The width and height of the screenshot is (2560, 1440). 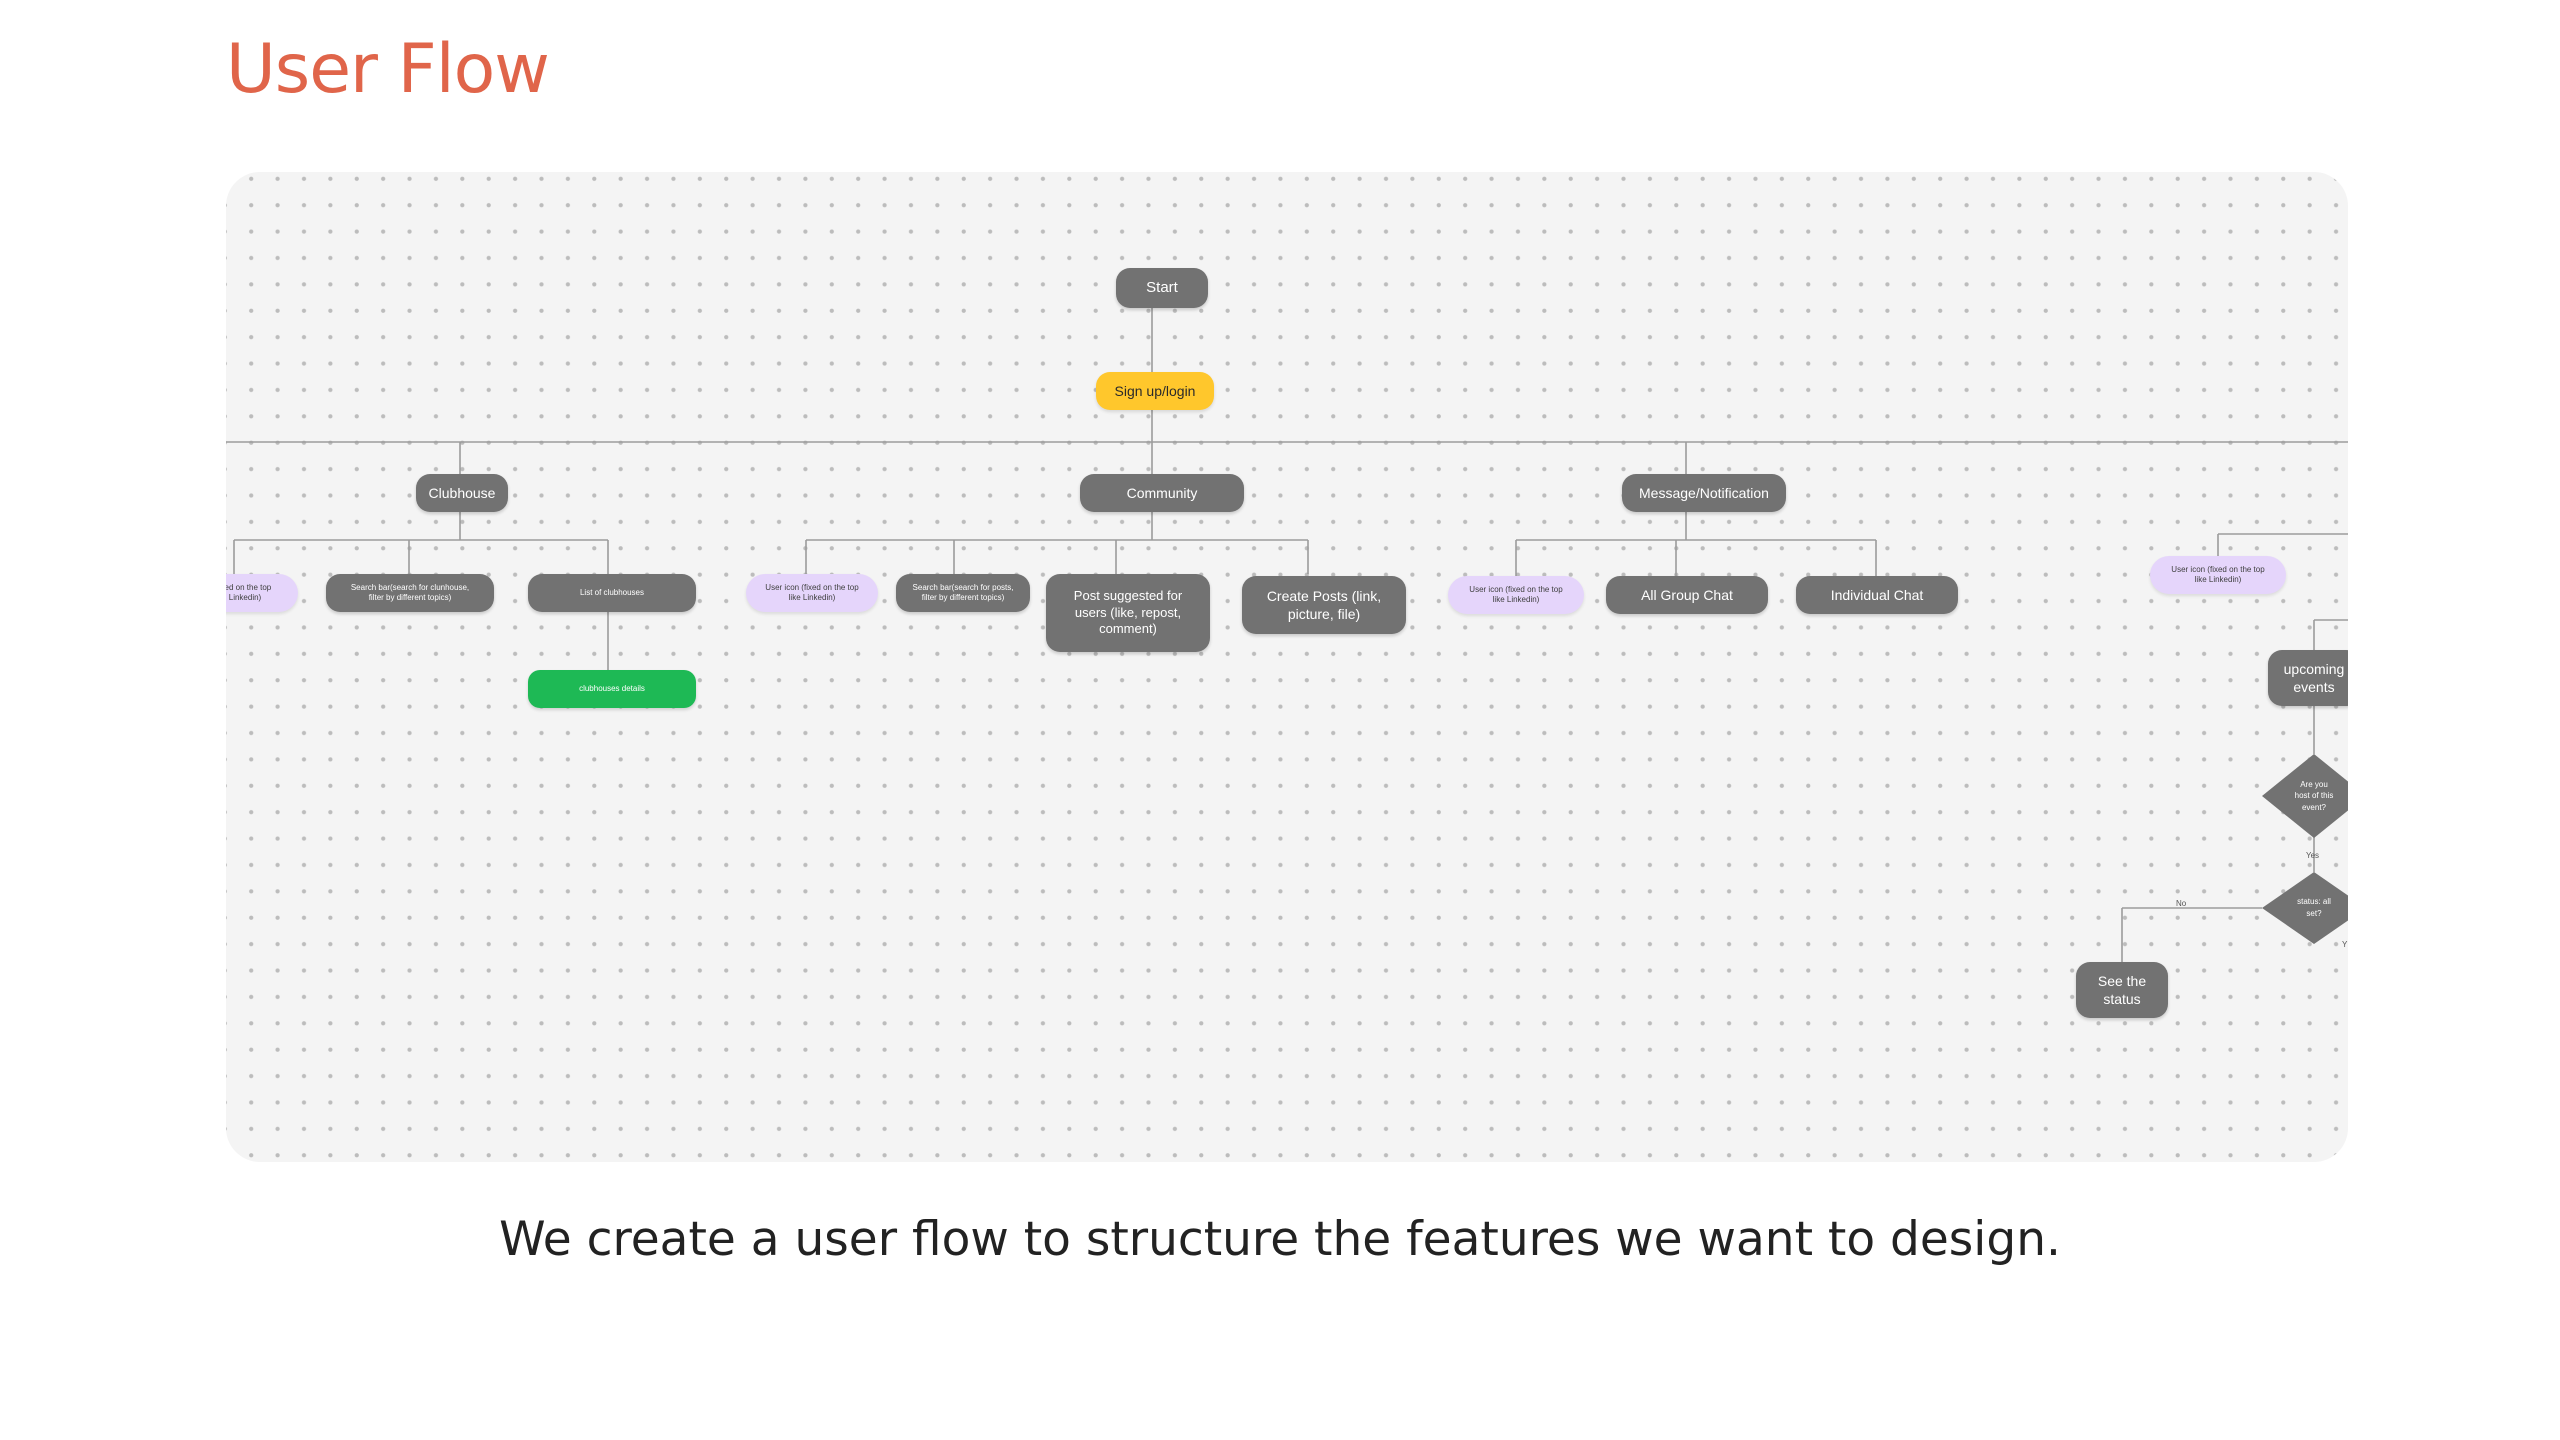 I want to click on decision-status-label: status: all set?, so click(x=2314, y=907).